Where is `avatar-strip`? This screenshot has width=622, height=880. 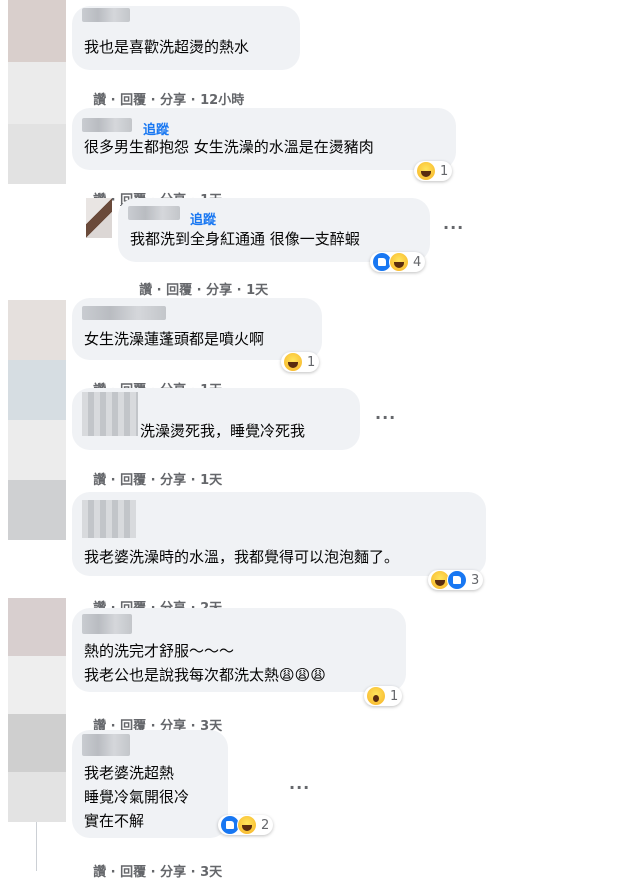
avatar-strip is located at coordinates (36, 435).